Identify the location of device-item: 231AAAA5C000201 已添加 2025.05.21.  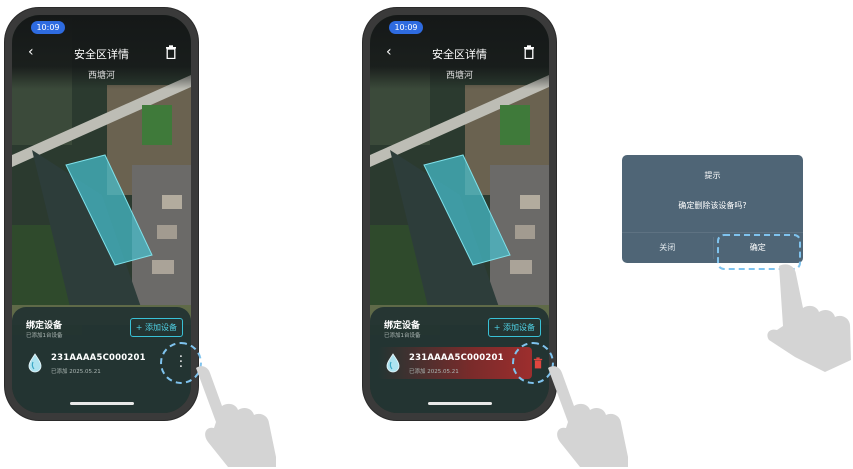
(97, 363).